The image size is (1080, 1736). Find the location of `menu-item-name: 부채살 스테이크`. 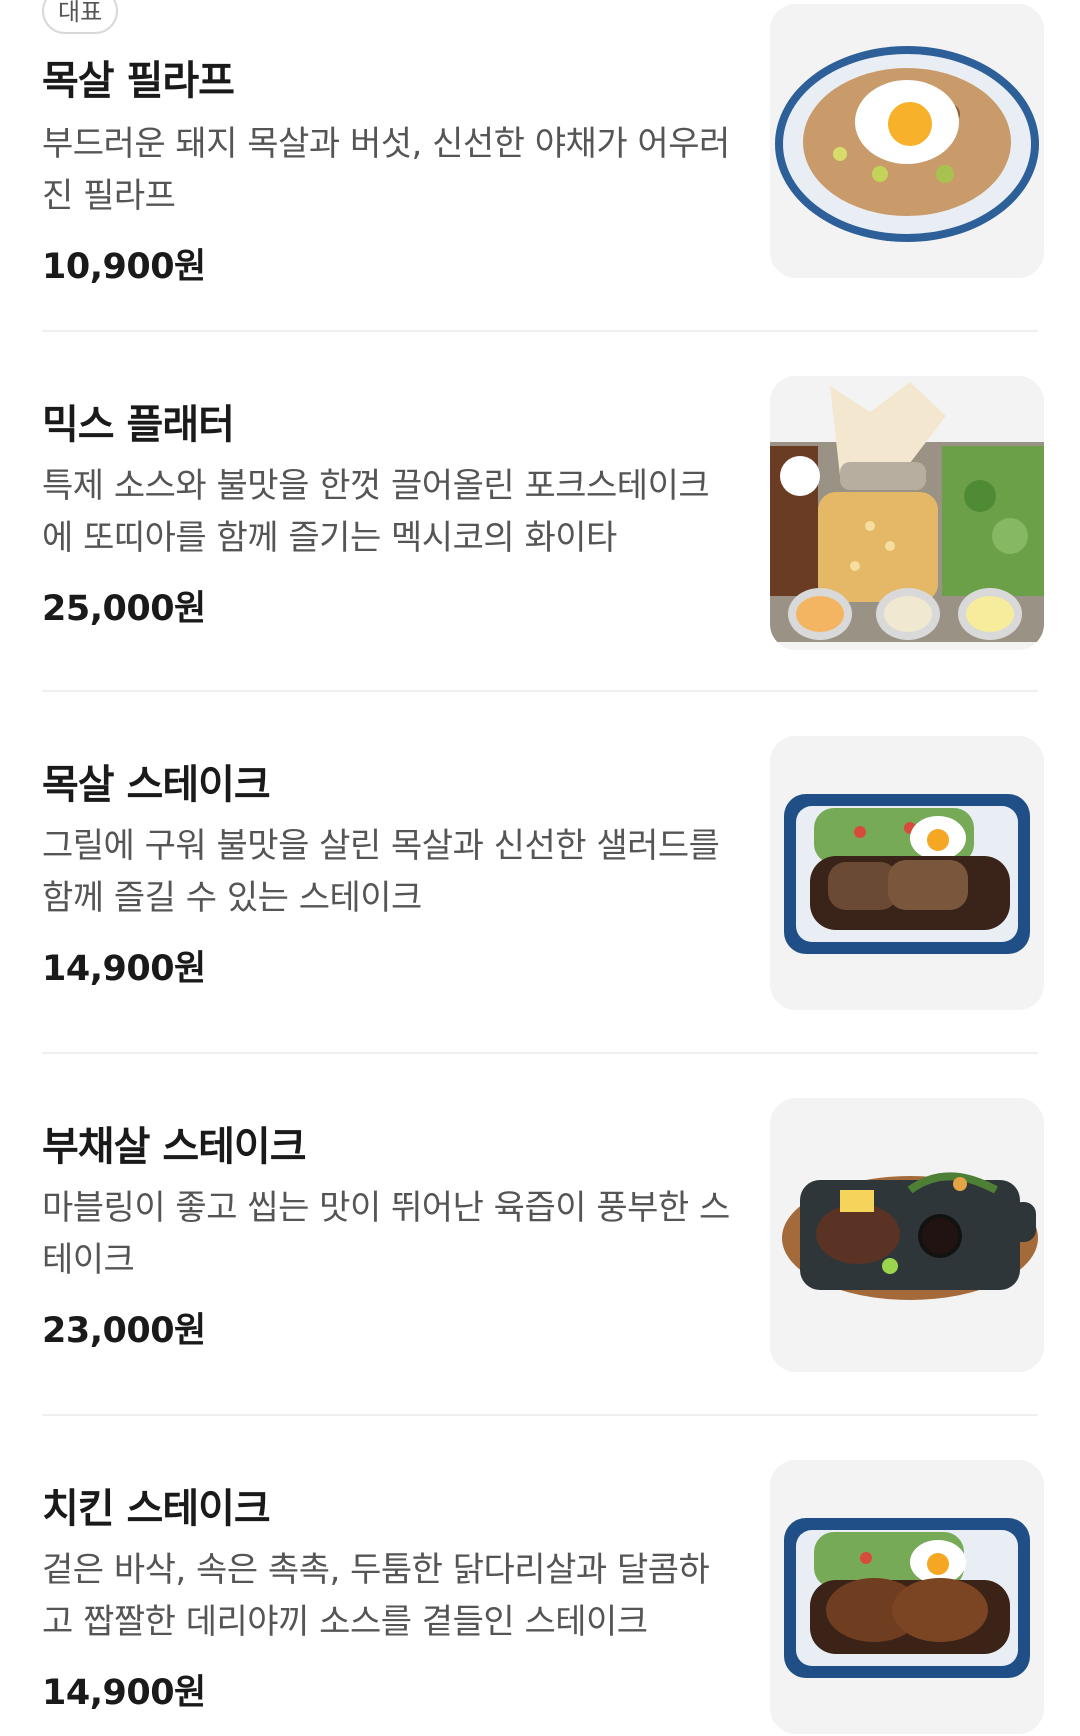

menu-item-name: 부채살 스테이크 is located at coordinates (174, 1147).